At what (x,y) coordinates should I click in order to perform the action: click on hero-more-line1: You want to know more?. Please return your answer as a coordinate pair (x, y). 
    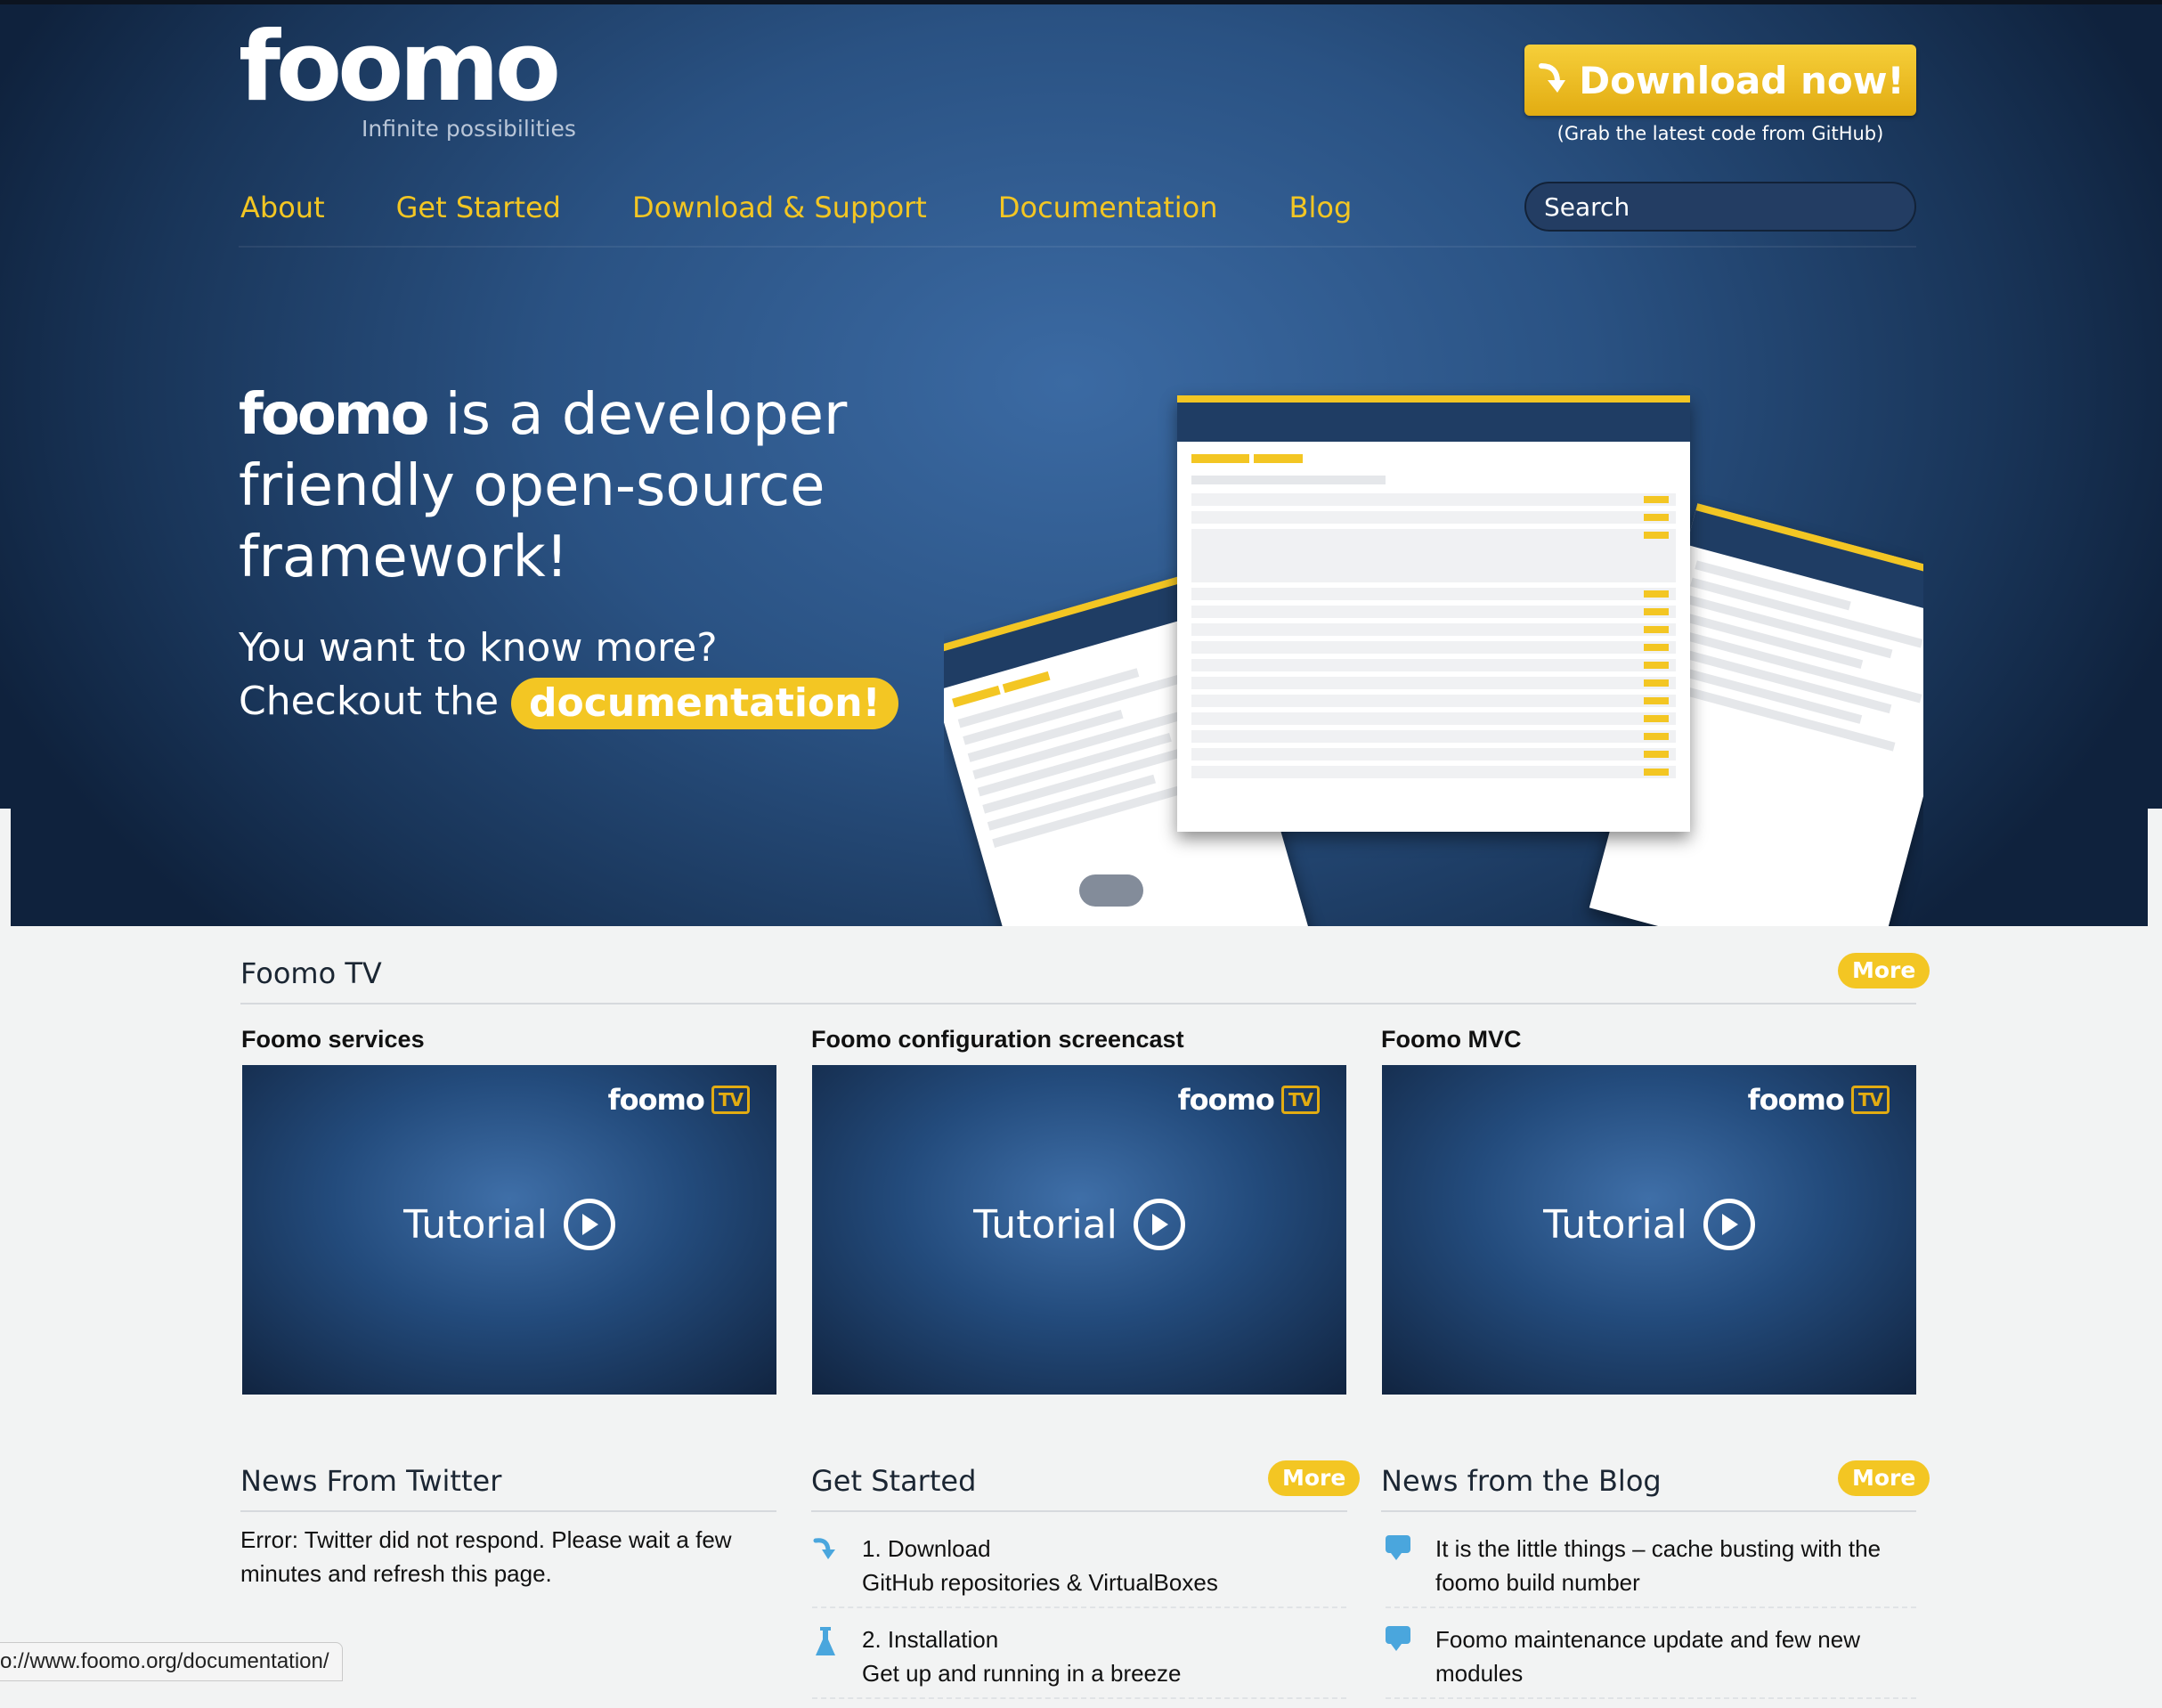
    Looking at the image, I should click on (478, 648).